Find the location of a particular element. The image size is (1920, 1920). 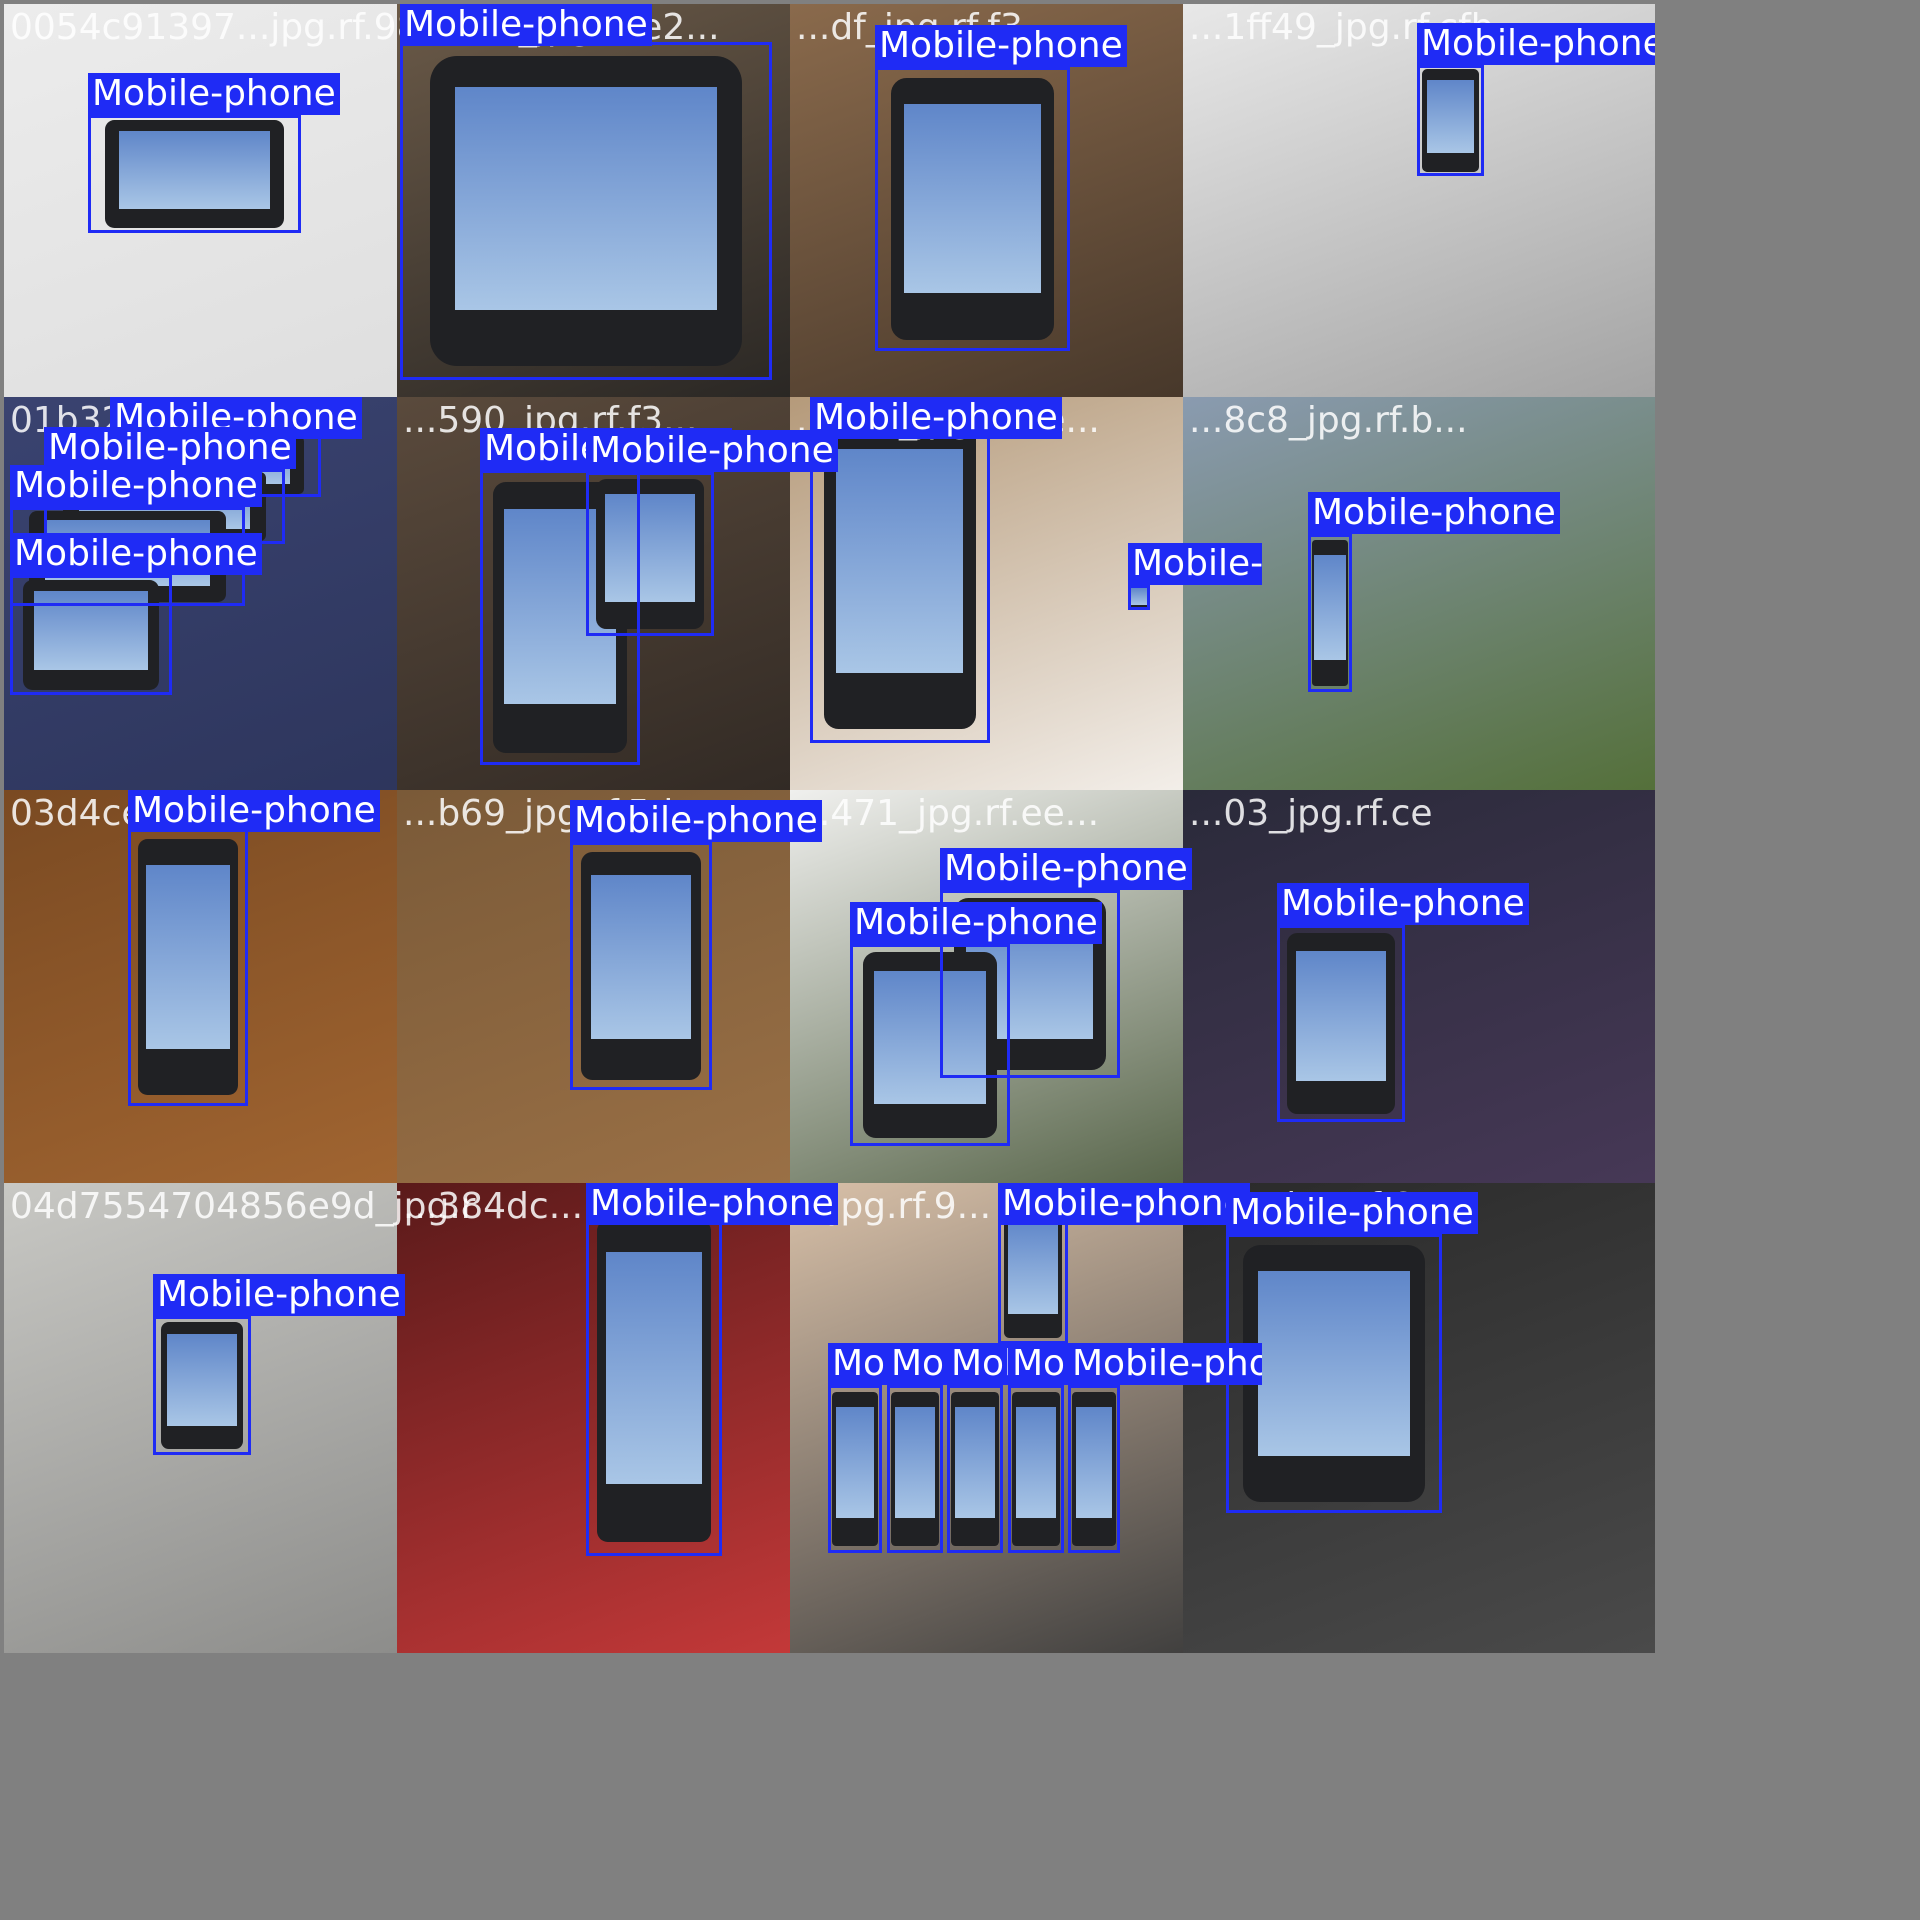

image-tile: ...a5_jpg.rf.6Mobile-phone is located at coordinates (1419, 1418).